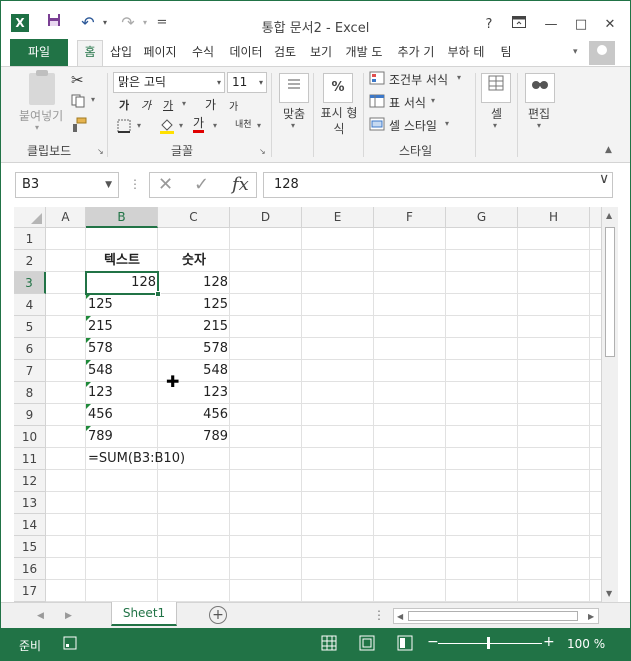  What do you see at coordinates (447, 123) in the screenshot?
I see `cell-styles-dropdown-icon: ▾` at bounding box center [447, 123].